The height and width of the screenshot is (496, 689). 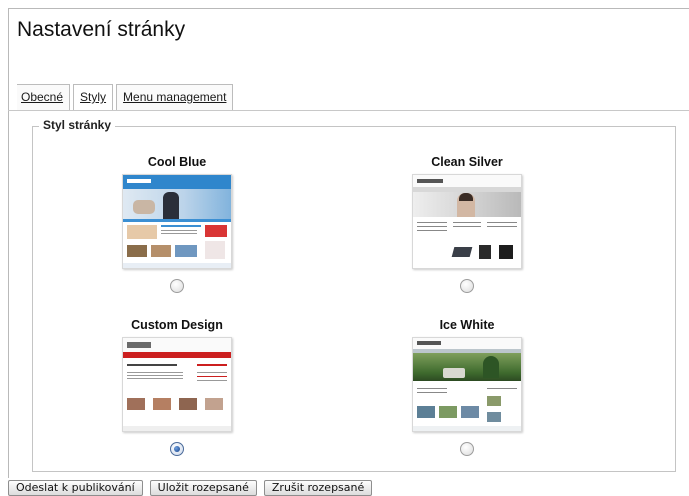 I want to click on clean-silver-preview-image, so click(x=467, y=221).